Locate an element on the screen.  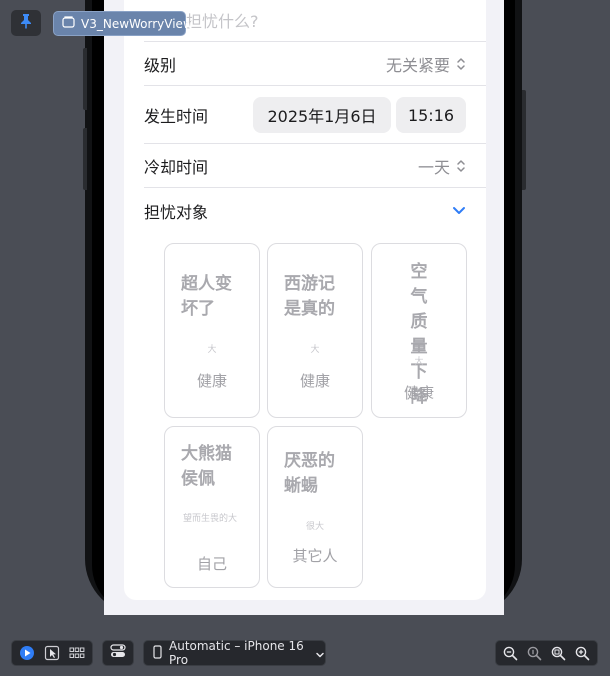
variants-grid-icon is located at coordinates (77, 653).